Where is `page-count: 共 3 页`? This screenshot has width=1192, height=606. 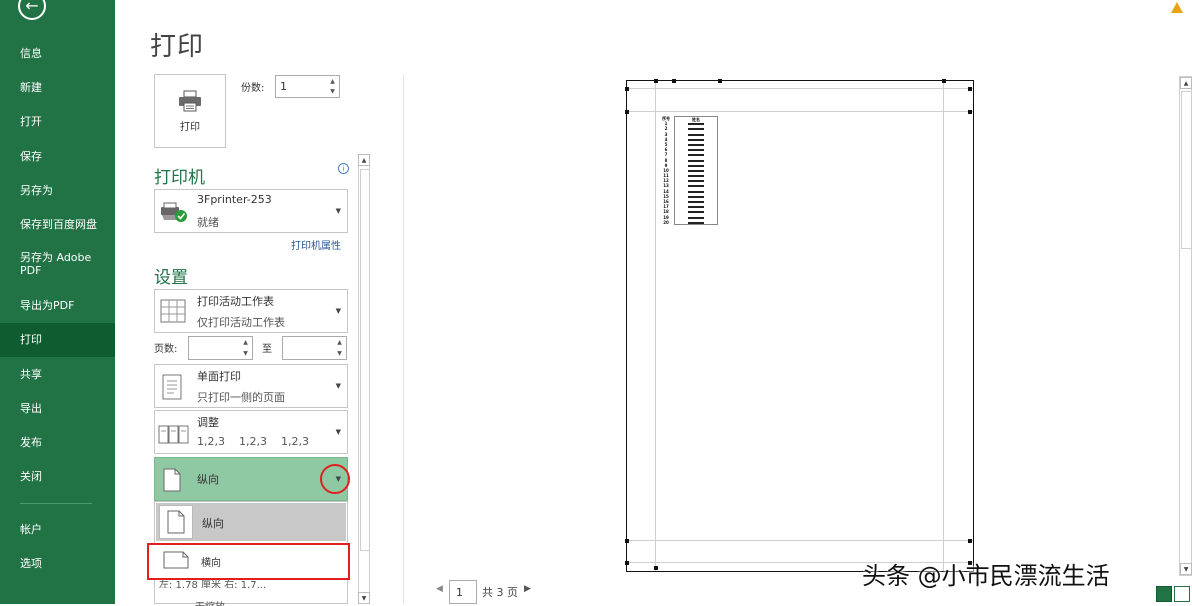 page-count: 共 3 页 is located at coordinates (500, 592).